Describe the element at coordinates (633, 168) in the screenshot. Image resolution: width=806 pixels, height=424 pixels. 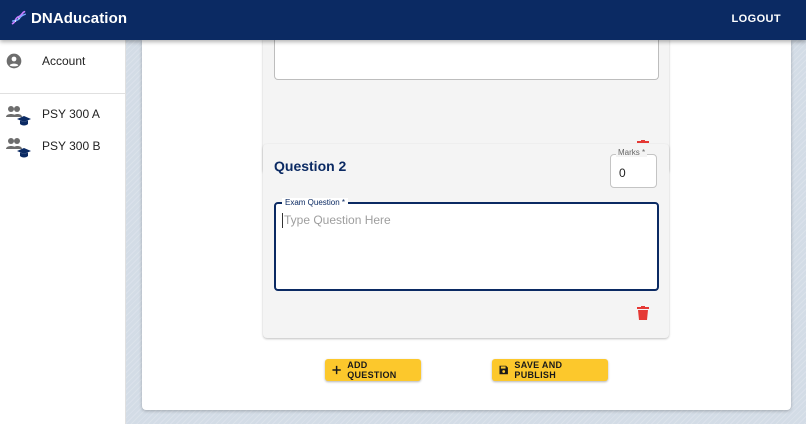
I see `marks-input: Marks * 0` at that location.